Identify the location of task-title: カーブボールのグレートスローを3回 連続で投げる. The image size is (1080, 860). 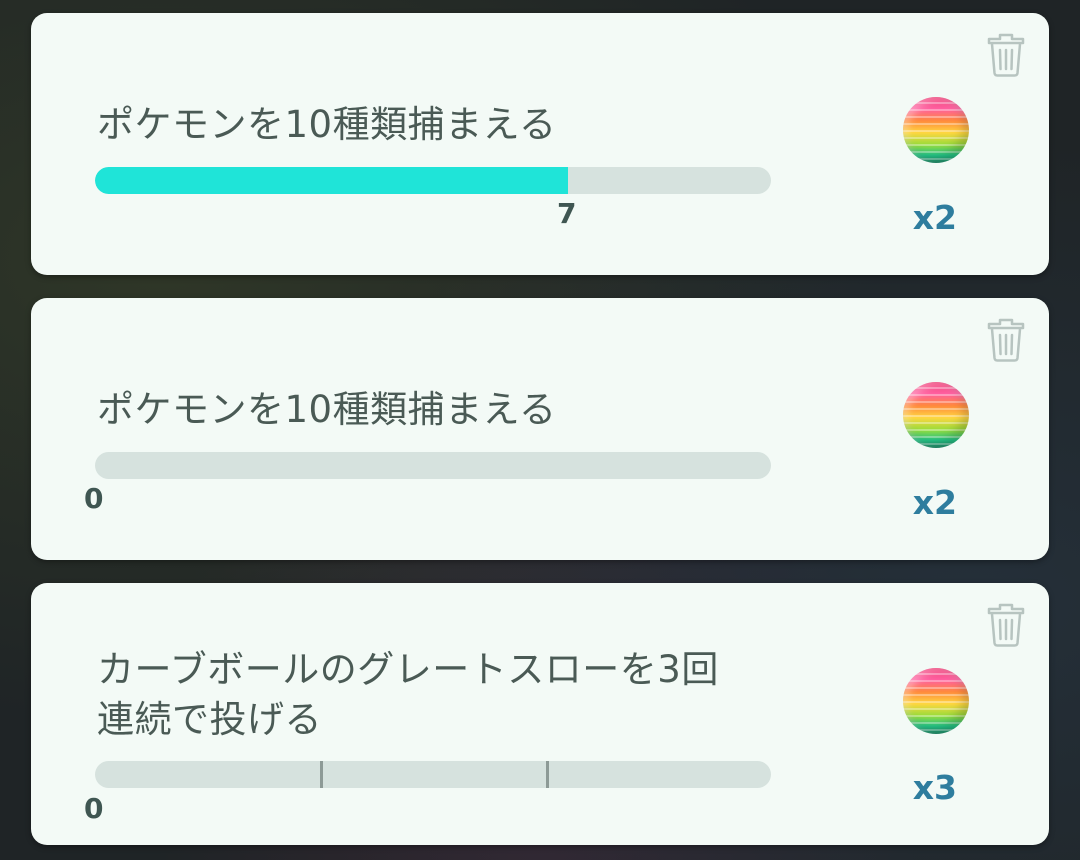
(447, 695).